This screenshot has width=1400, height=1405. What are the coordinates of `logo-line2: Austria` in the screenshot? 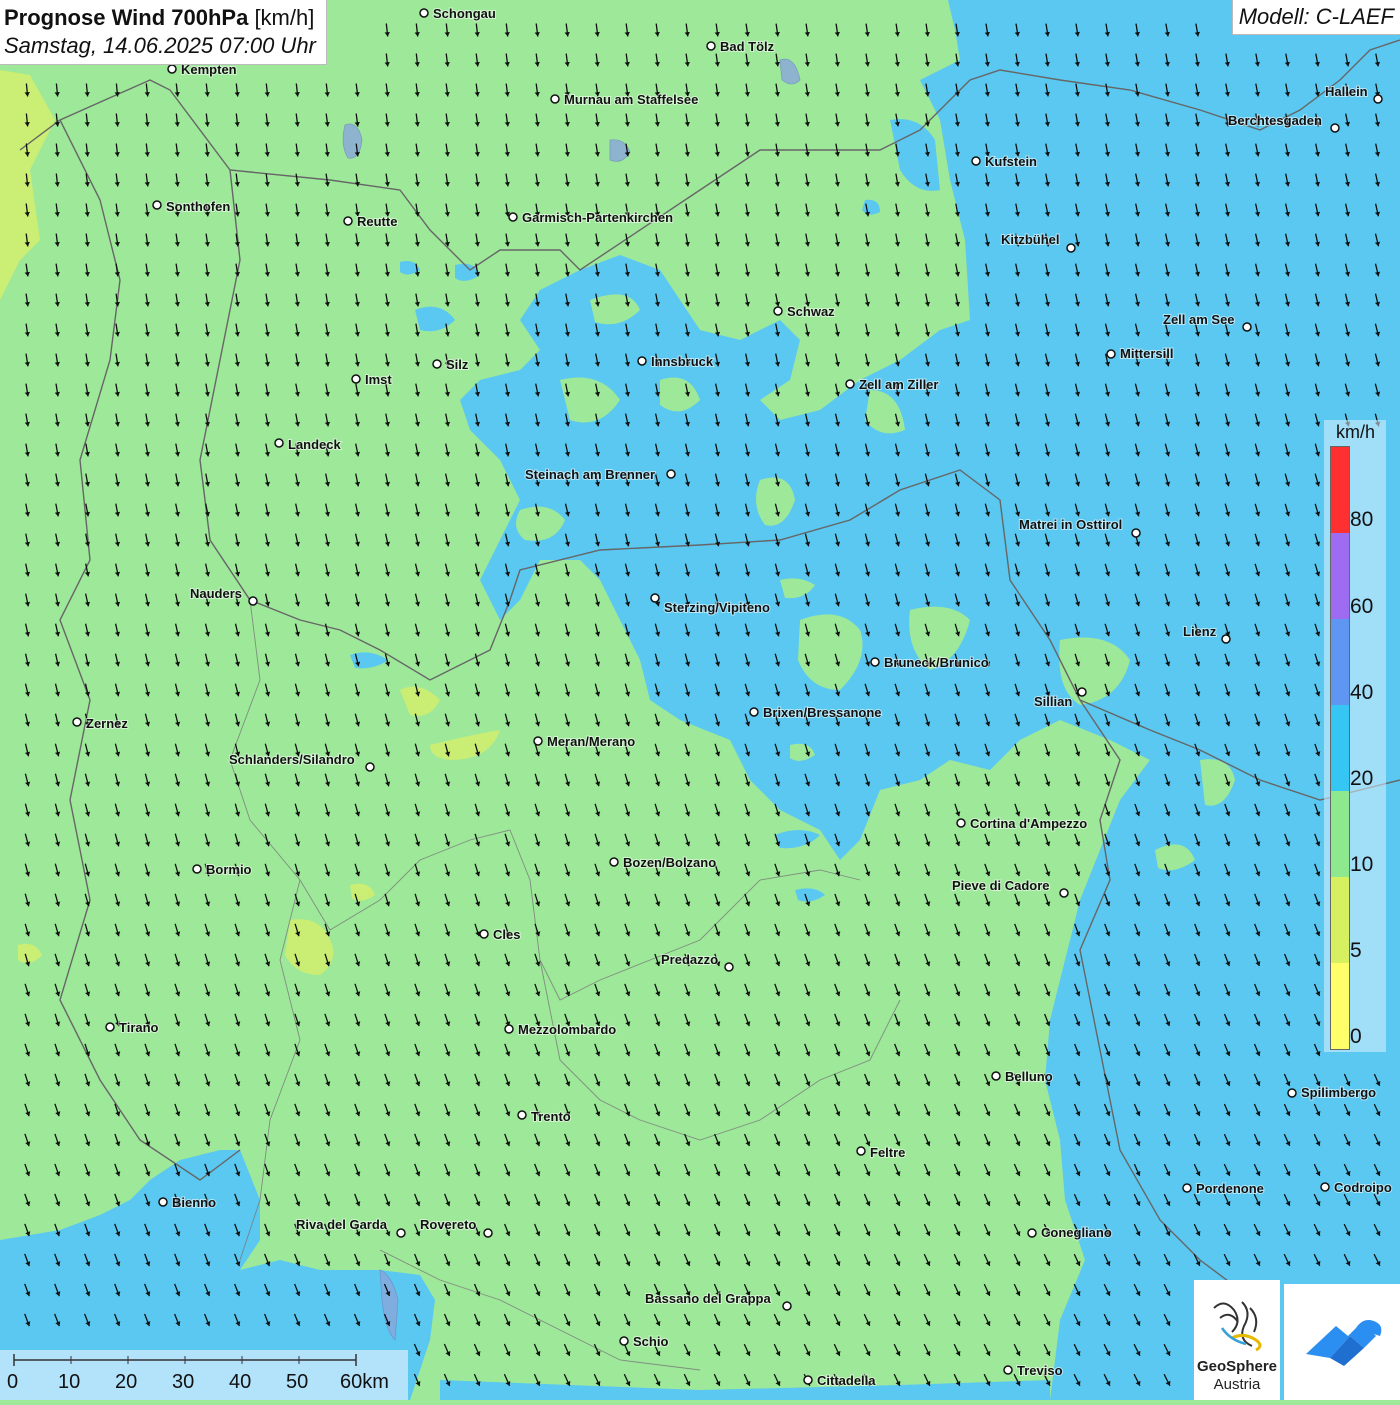 It's located at (1237, 1384).